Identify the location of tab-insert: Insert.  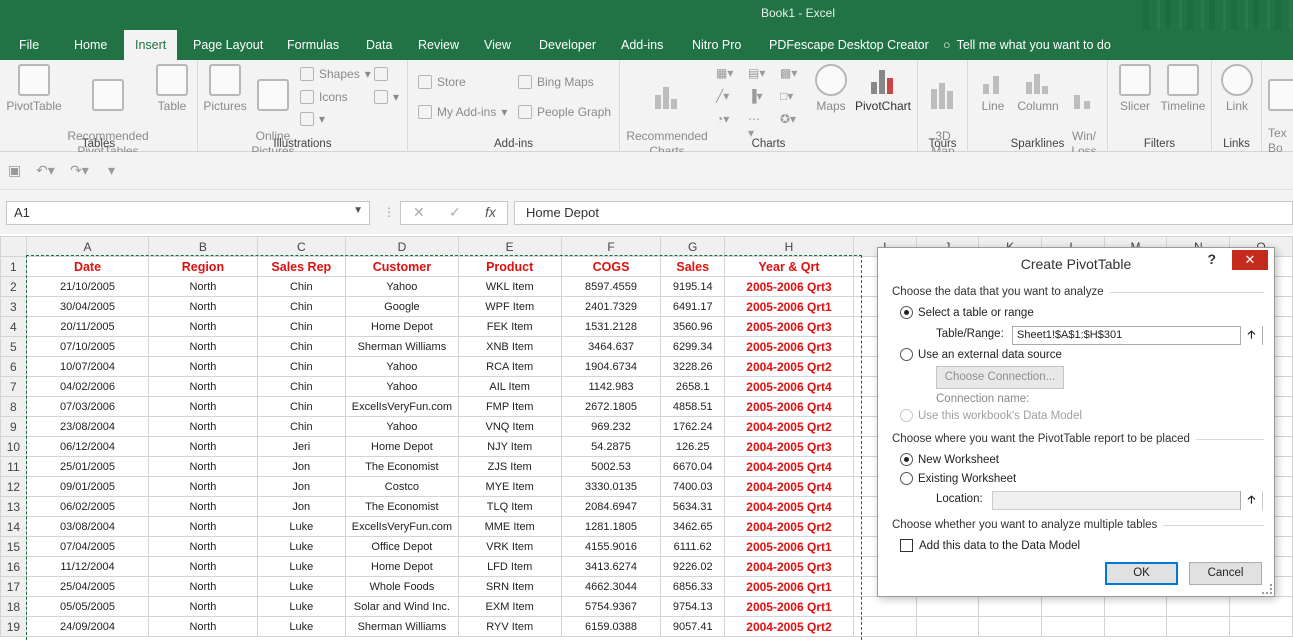
(151, 45).